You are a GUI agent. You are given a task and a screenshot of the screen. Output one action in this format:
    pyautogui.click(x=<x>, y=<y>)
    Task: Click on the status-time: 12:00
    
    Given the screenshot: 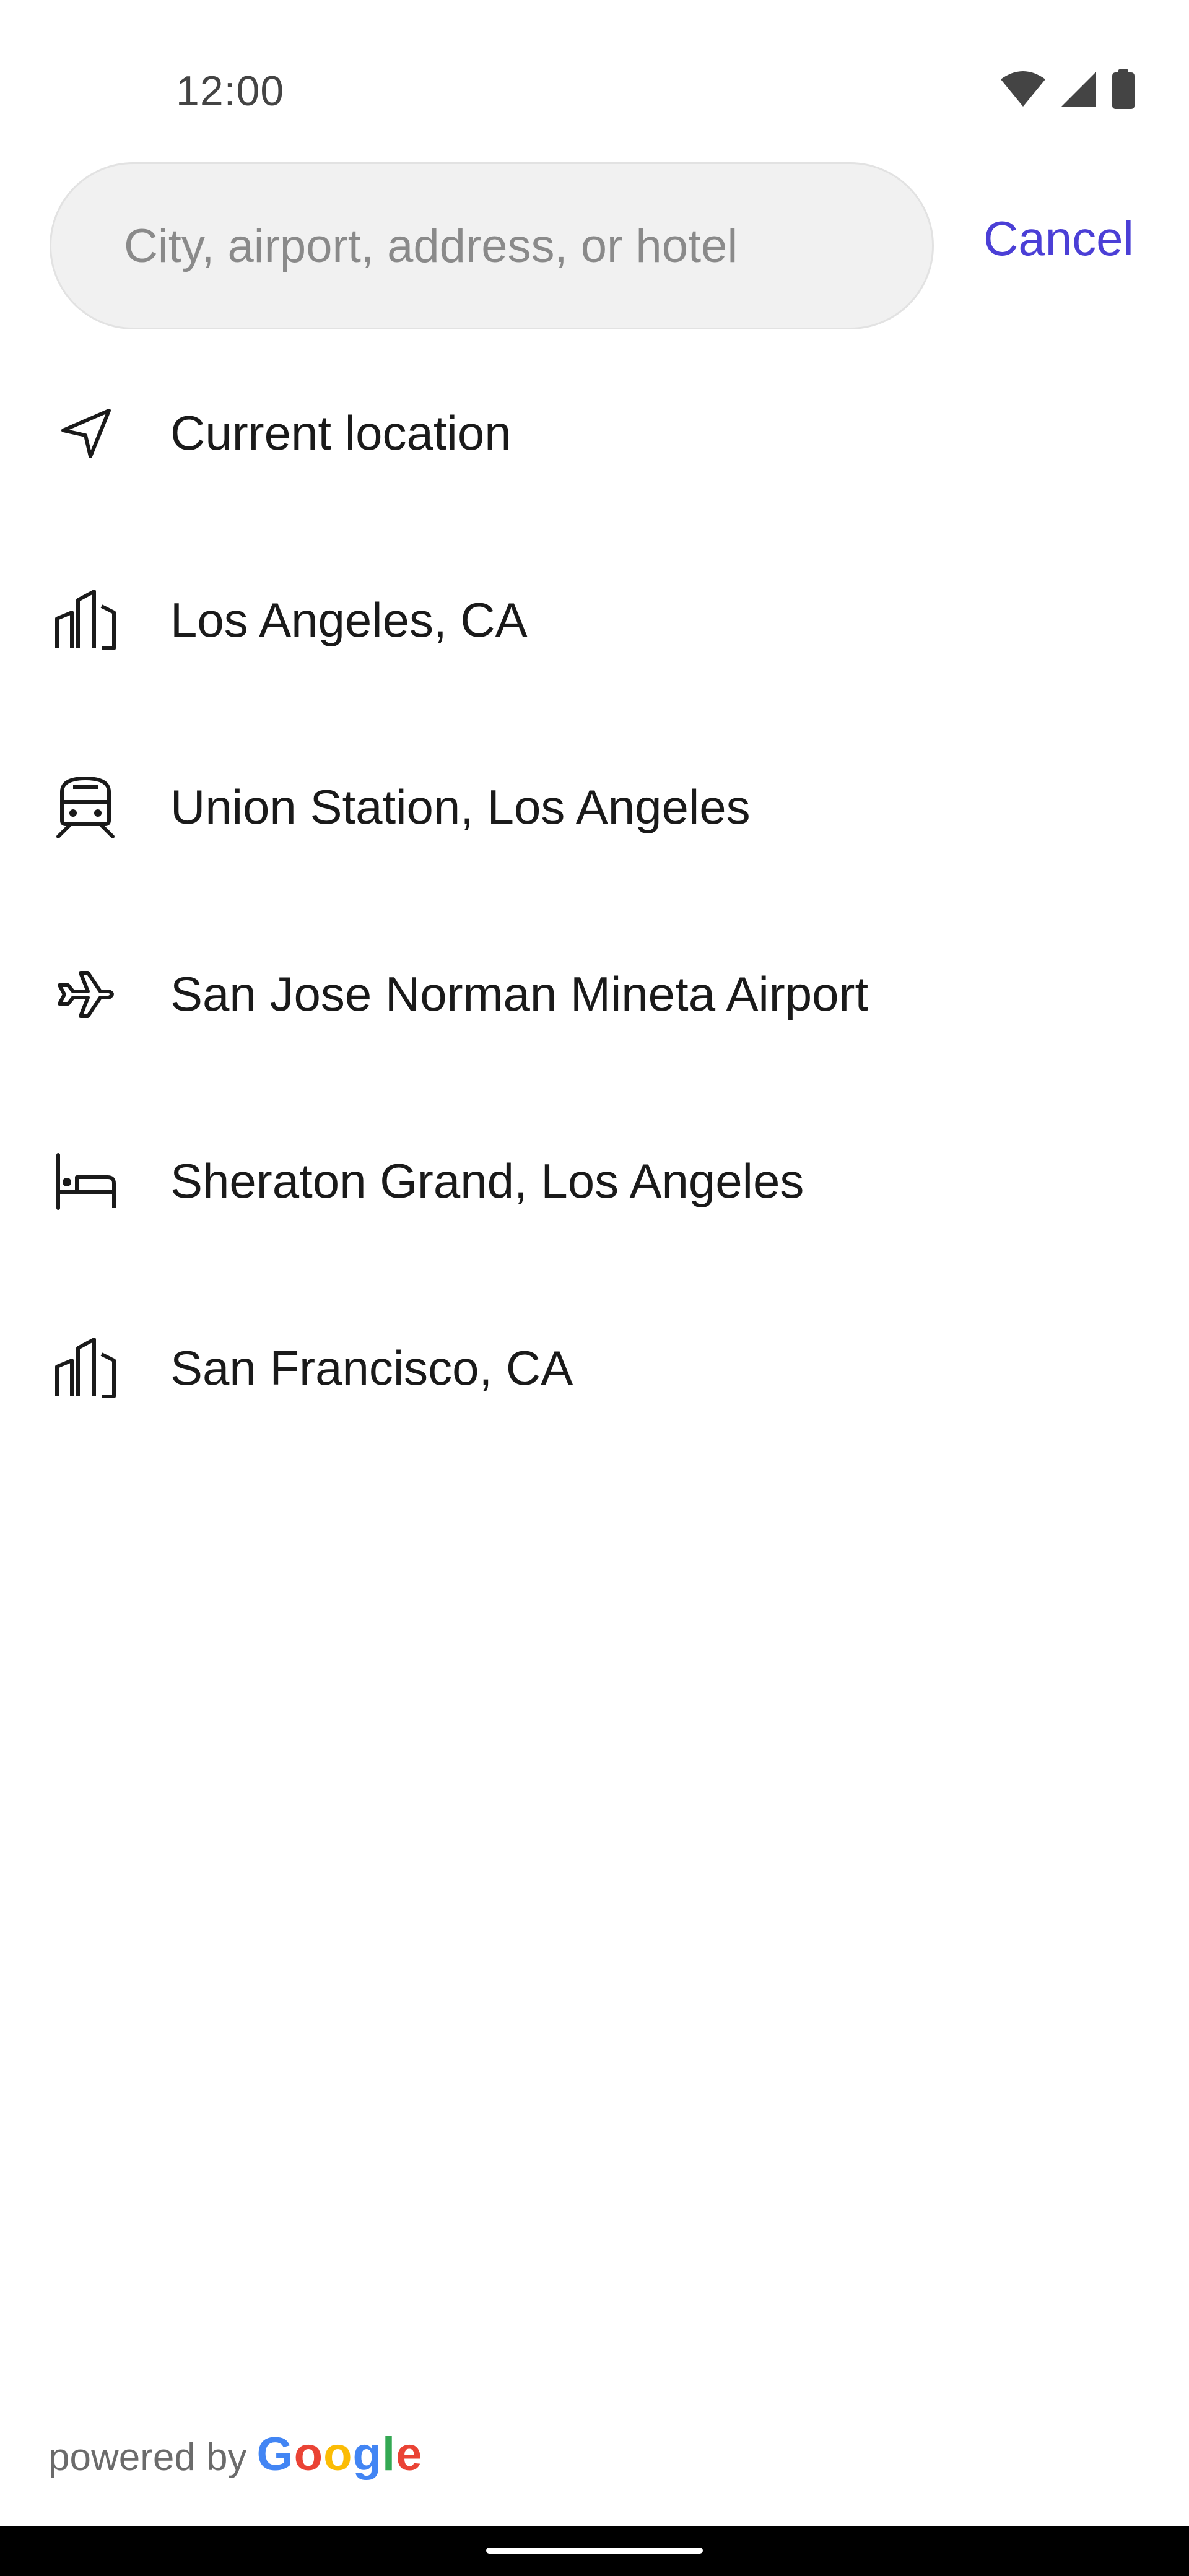 What is the action you would take?
    pyautogui.click(x=230, y=91)
    